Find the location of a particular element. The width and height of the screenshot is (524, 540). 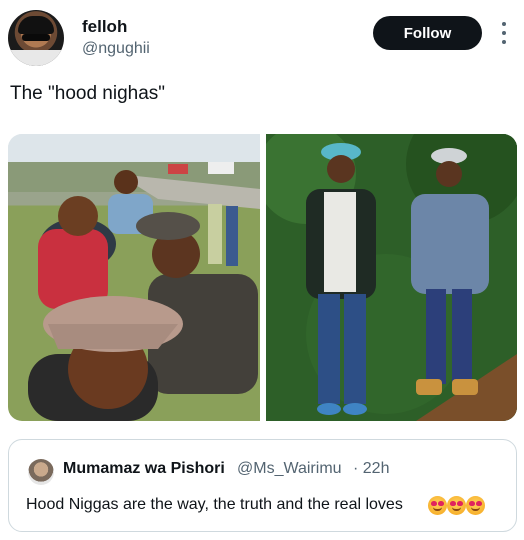

avatar-glasses is located at coordinates (36, 37).